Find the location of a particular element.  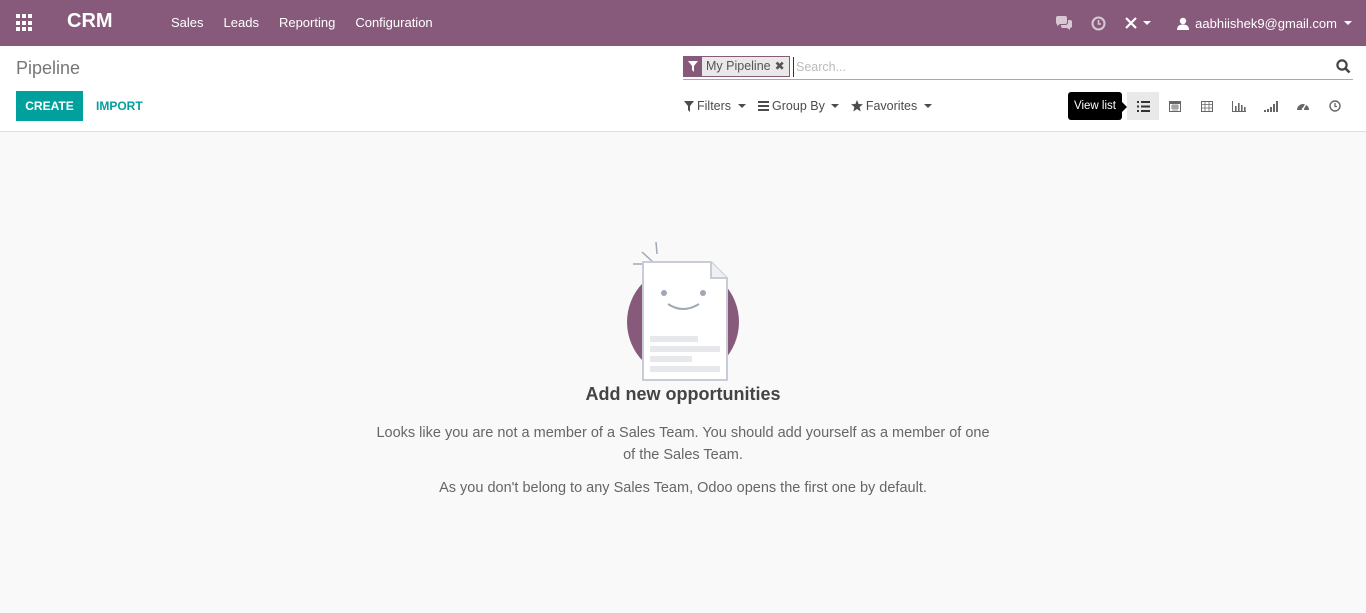

filters-label: Filters is located at coordinates (714, 106).